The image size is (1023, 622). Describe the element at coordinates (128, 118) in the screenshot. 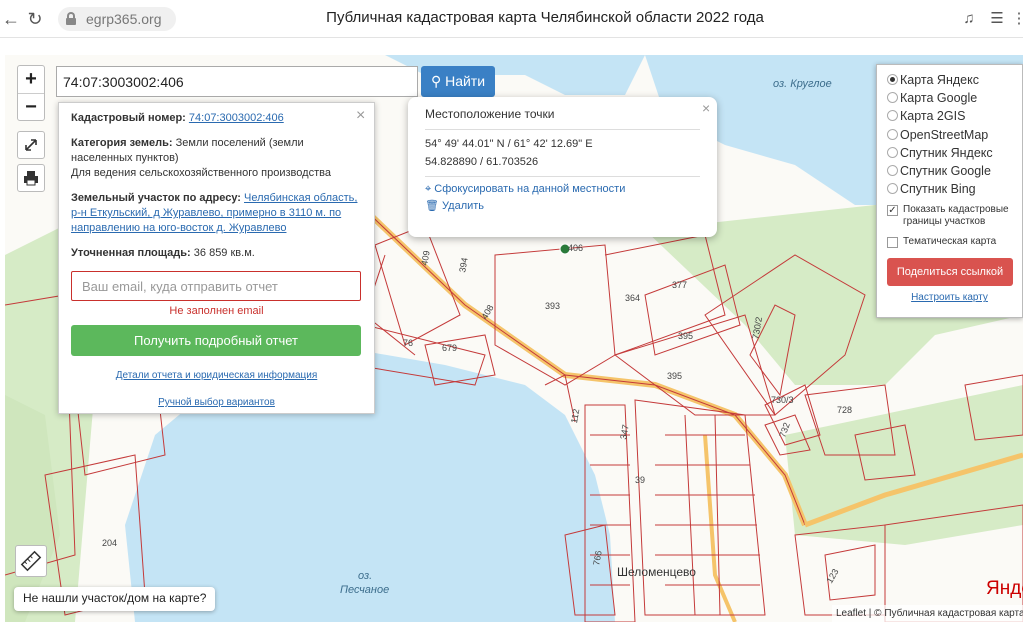

I see `cadastral-number-label: Кадастровый номер:` at that location.